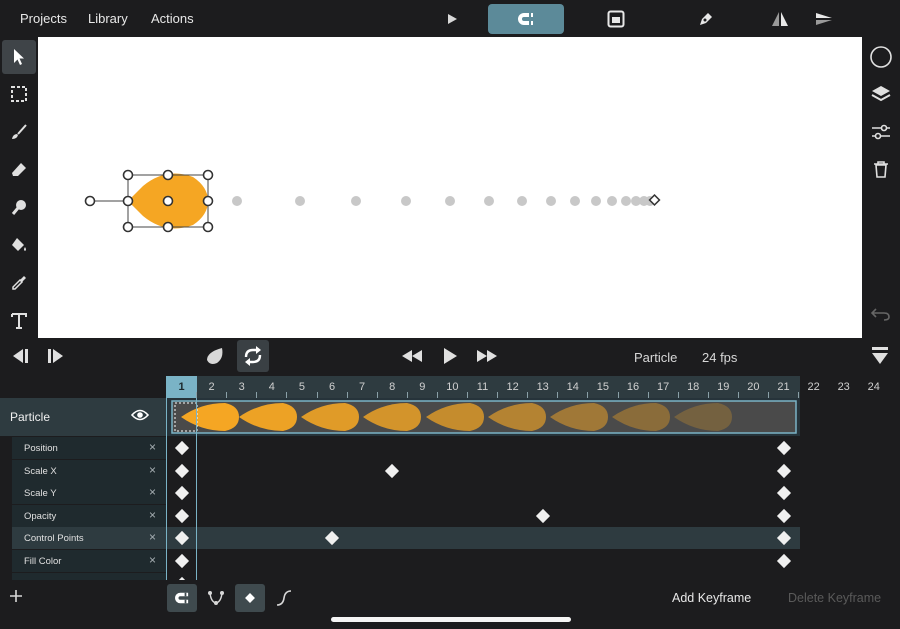 This screenshot has height=629, width=900. I want to click on sliders-icon, so click(881, 132).